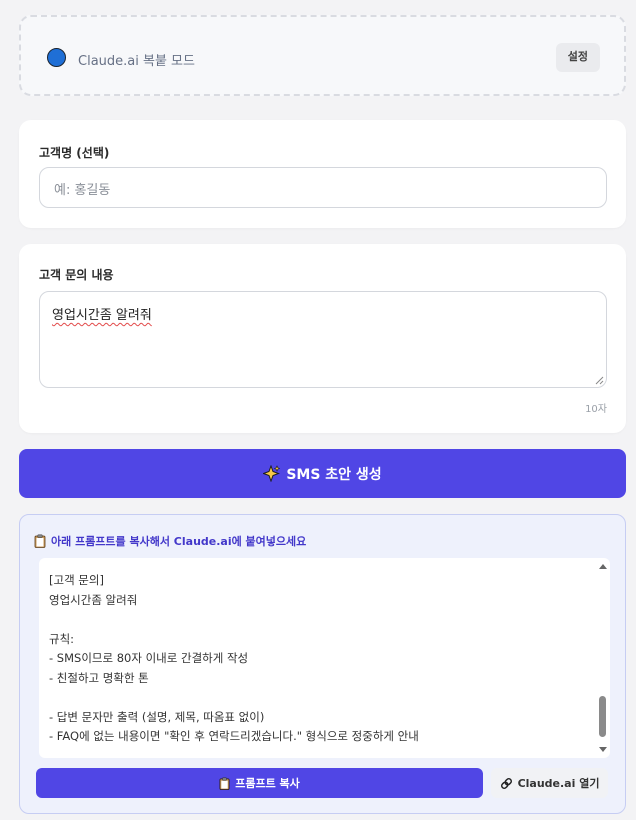 The width and height of the screenshot is (636, 820). I want to click on prompt-header-text: 아래 프롬프트를 복사해서 Claude.ai에 붙여넣으세요, so click(179, 541).